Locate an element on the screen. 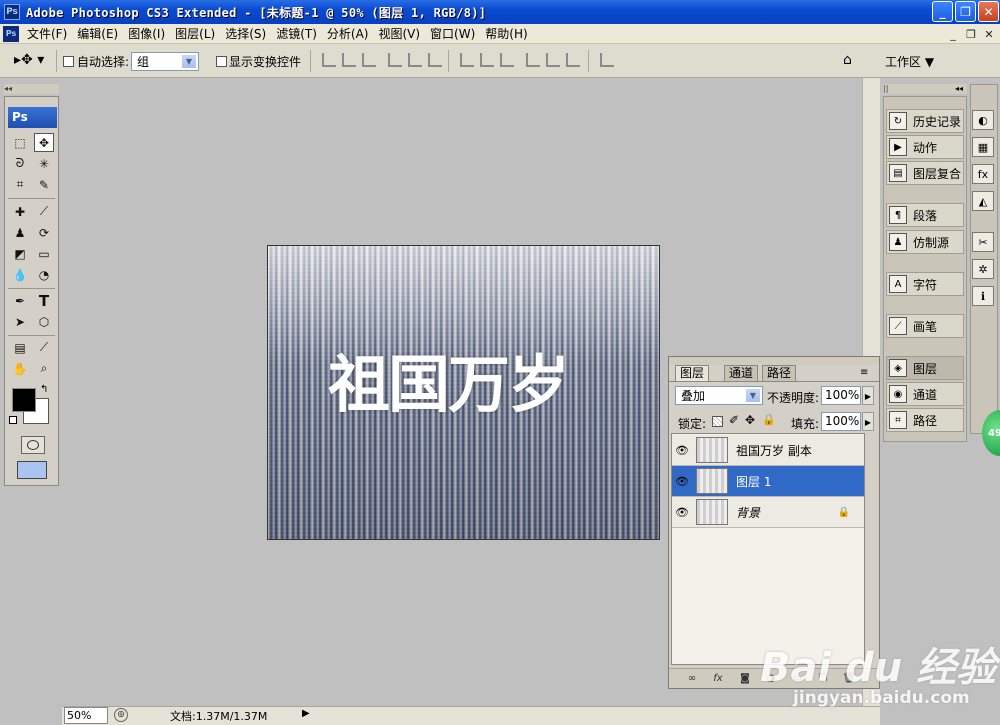  path-selection-tool-icon: ➤ is located at coordinates (20, 321).